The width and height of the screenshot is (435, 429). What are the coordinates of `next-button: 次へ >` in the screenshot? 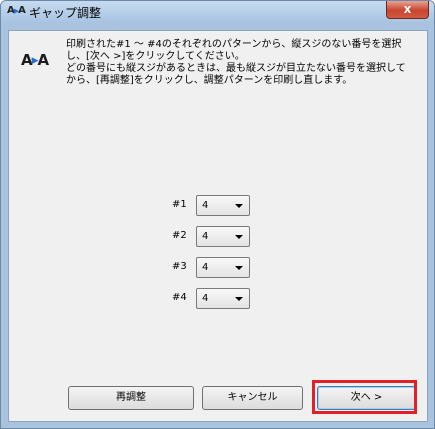 It's located at (366, 398).